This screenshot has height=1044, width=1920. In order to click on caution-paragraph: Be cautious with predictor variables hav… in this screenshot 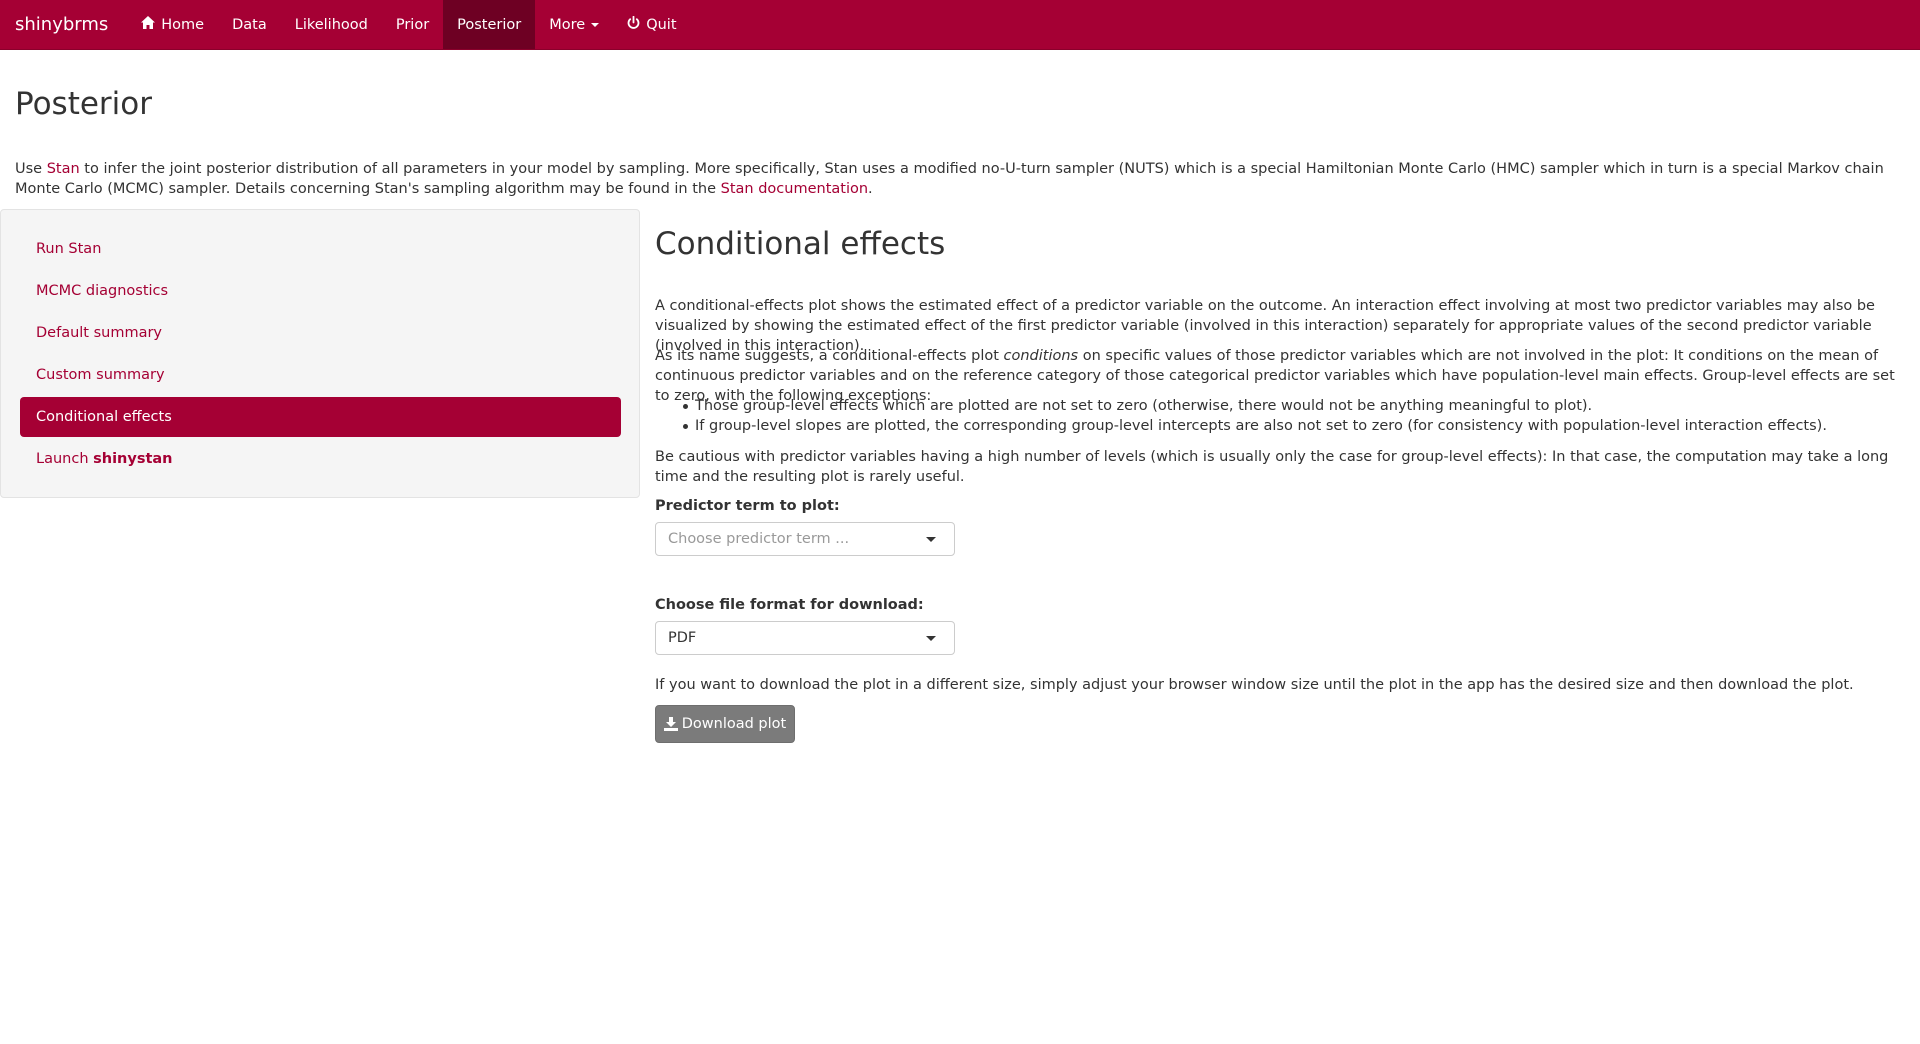, I will do `click(1272, 467)`.